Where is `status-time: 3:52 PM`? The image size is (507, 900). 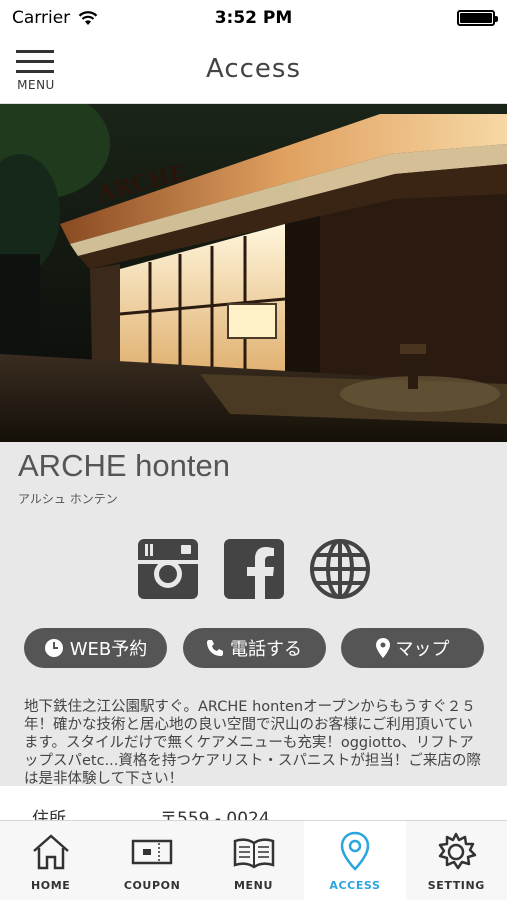 status-time: 3:52 PM is located at coordinates (253, 18).